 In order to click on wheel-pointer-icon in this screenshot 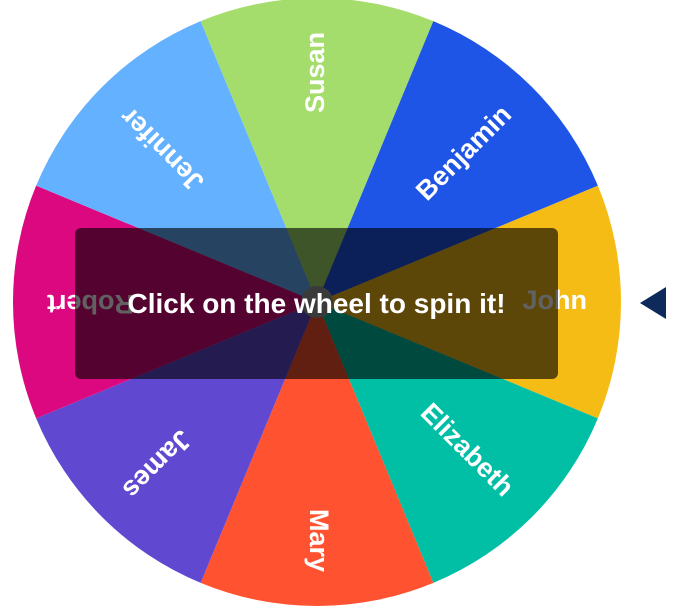, I will do `click(653, 303)`.